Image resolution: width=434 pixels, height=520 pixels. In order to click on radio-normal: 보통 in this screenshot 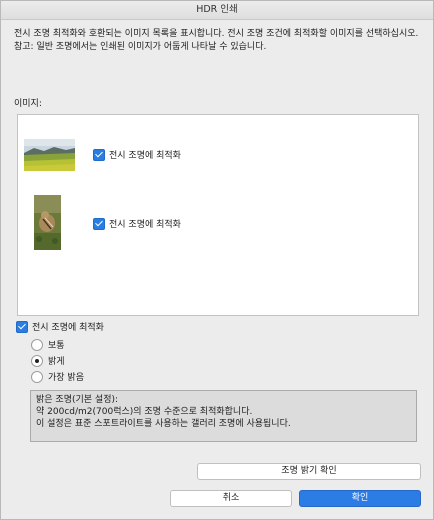, I will do `click(48, 344)`.